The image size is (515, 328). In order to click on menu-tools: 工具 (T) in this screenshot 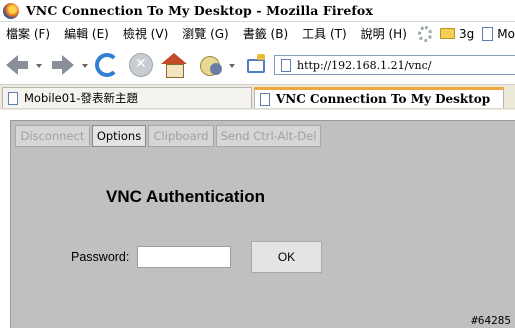, I will do `click(324, 33)`.